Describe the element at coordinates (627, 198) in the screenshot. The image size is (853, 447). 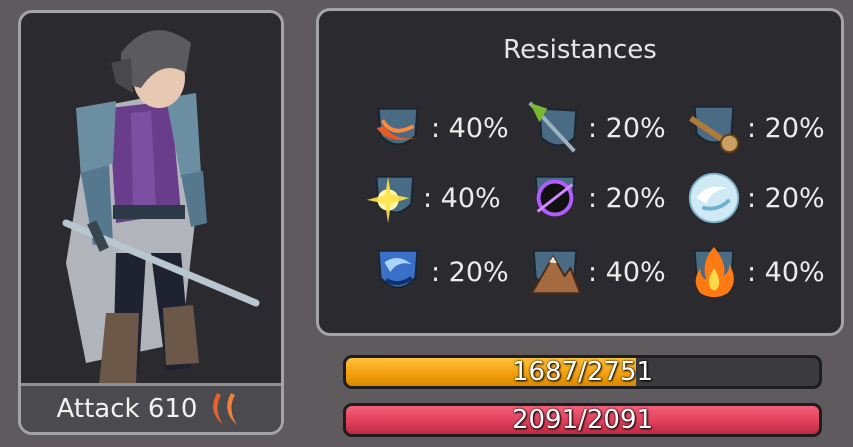
I see `resistance-dark-value: : 20%` at that location.